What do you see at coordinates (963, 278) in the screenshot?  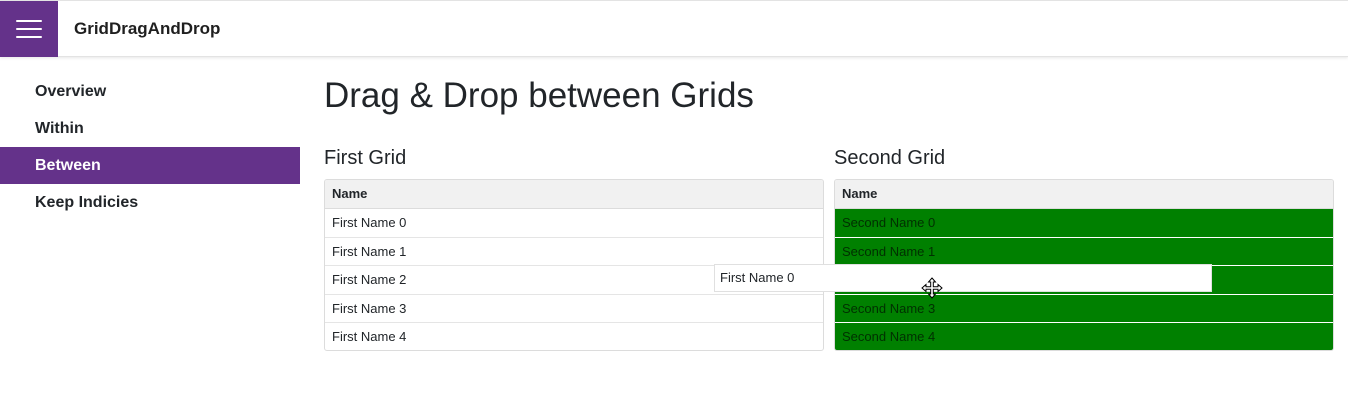 I see `drag-ghost-row: First Name 0` at bounding box center [963, 278].